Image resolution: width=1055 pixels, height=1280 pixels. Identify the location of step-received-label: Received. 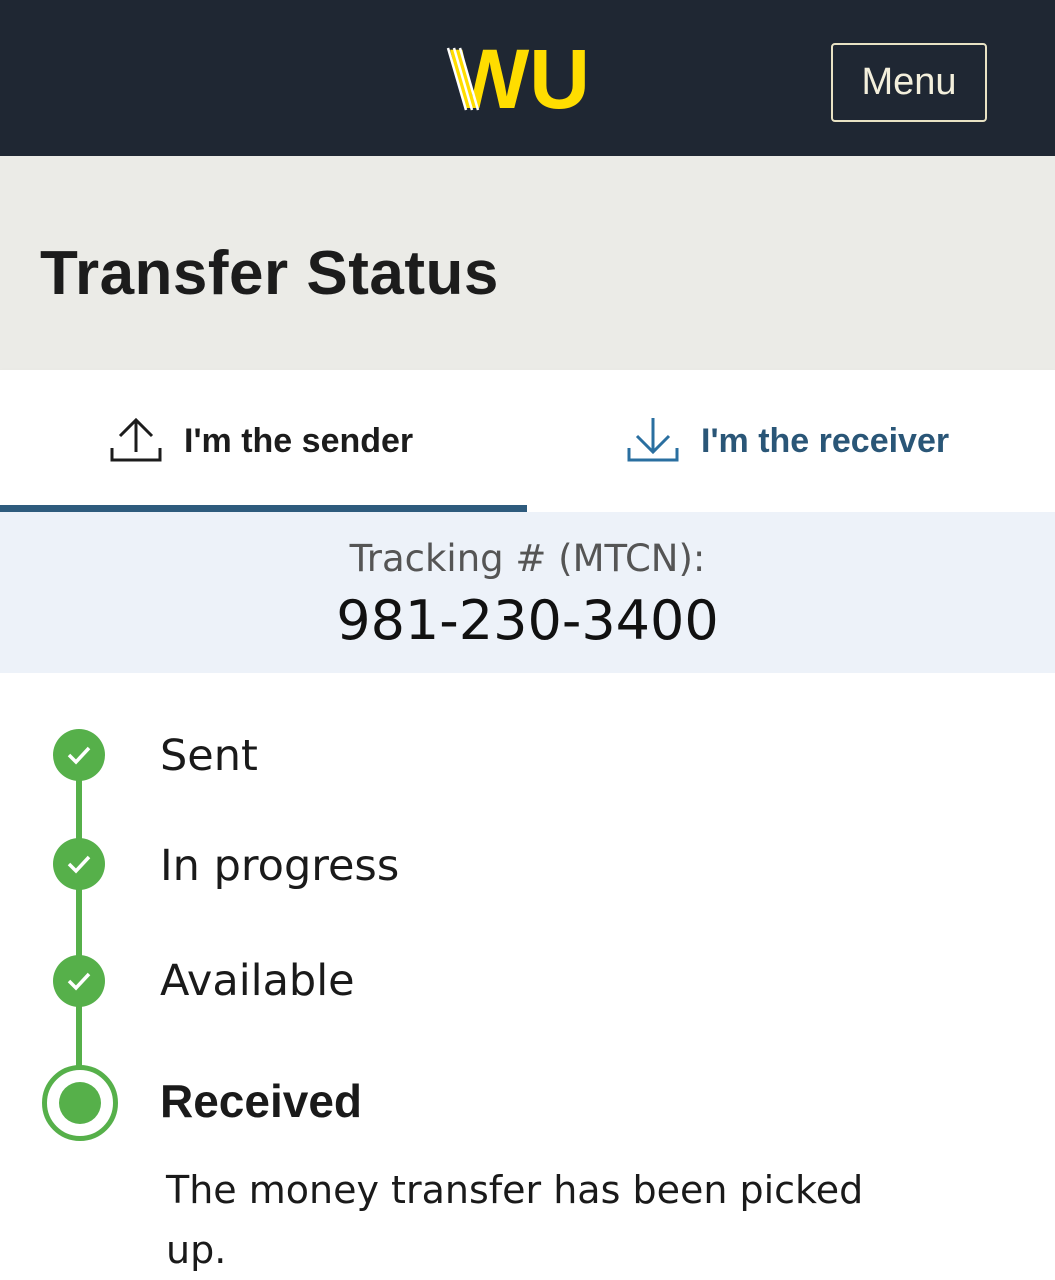
(261, 1101).